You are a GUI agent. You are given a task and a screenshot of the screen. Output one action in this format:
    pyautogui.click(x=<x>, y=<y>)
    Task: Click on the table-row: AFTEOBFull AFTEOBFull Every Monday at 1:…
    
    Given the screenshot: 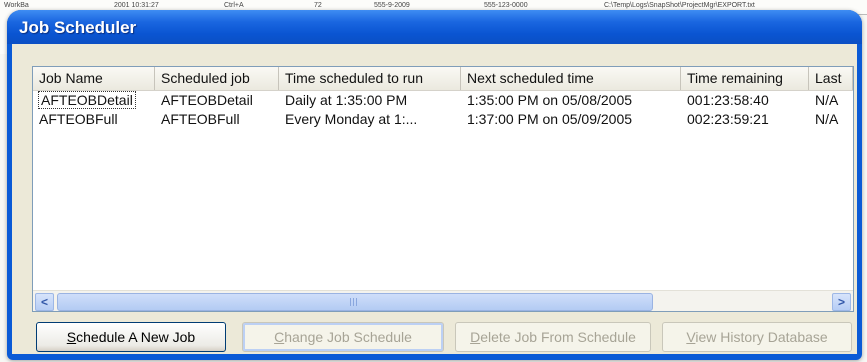 What is the action you would take?
    pyautogui.click(x=443, y=119)
    